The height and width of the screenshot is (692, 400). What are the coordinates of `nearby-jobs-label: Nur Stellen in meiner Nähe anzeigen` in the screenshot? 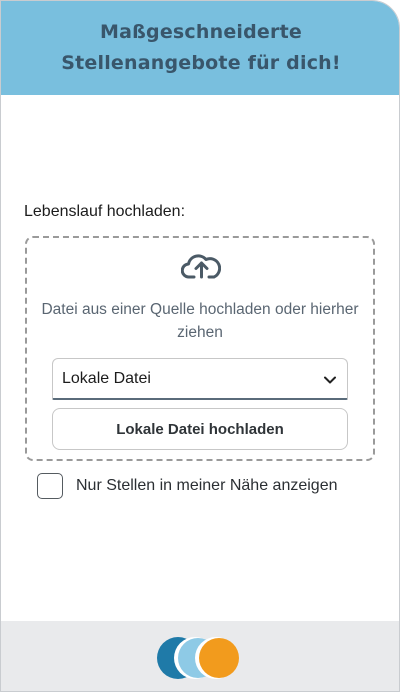 It's located at (207, 485).